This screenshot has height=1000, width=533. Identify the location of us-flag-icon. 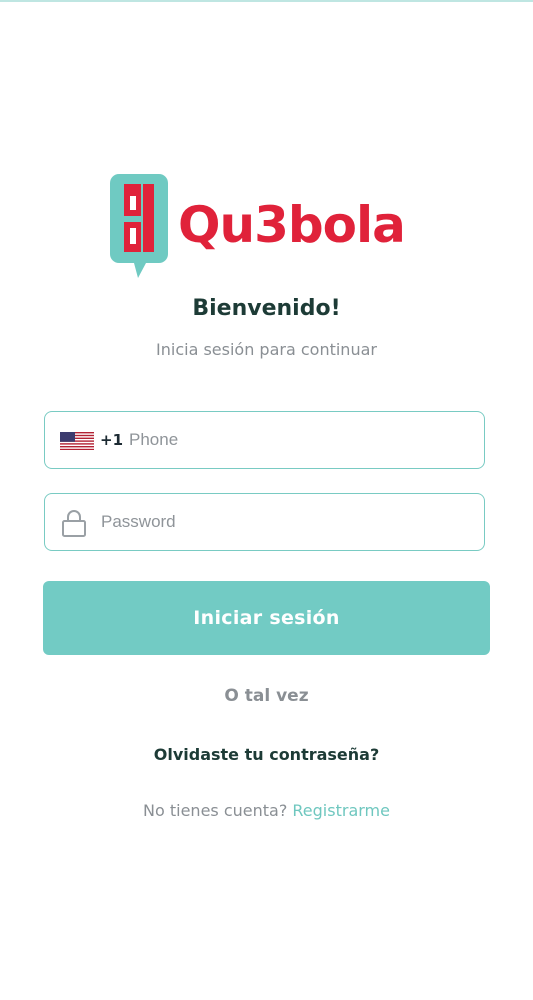
(77, 441).